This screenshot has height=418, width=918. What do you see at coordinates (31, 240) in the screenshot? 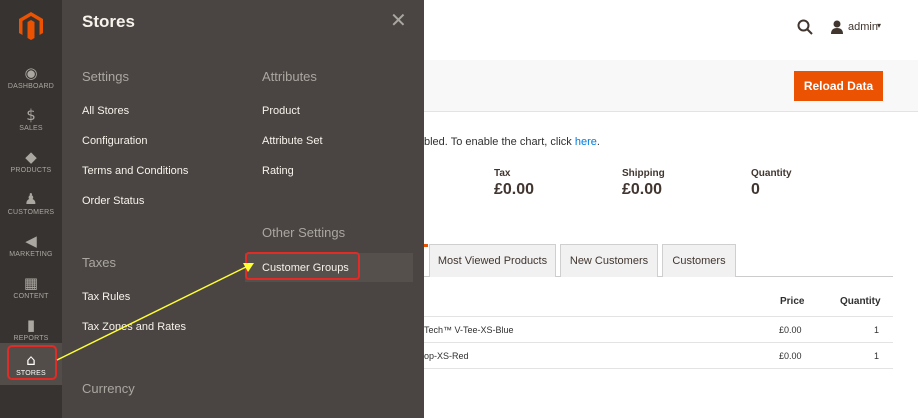
I see `megaphone-icon: ◀` at bounding box center [31, 240].